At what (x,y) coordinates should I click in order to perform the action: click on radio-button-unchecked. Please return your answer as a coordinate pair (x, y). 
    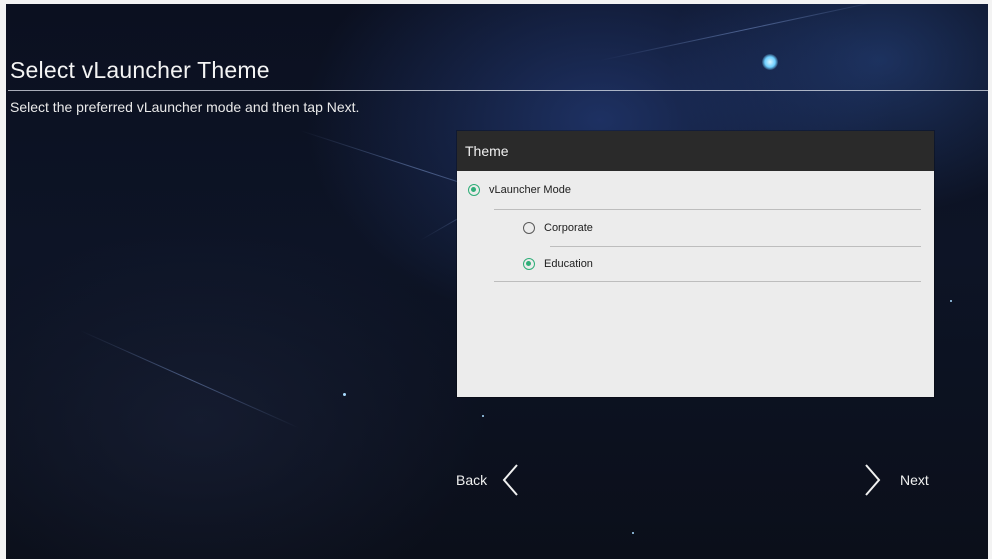
    Looking at the image, I should click on (529, 228).